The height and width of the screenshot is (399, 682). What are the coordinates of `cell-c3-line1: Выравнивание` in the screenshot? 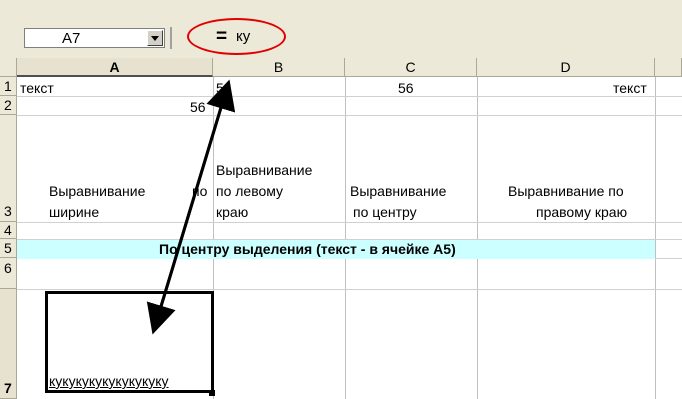 It's located at (398, 191).